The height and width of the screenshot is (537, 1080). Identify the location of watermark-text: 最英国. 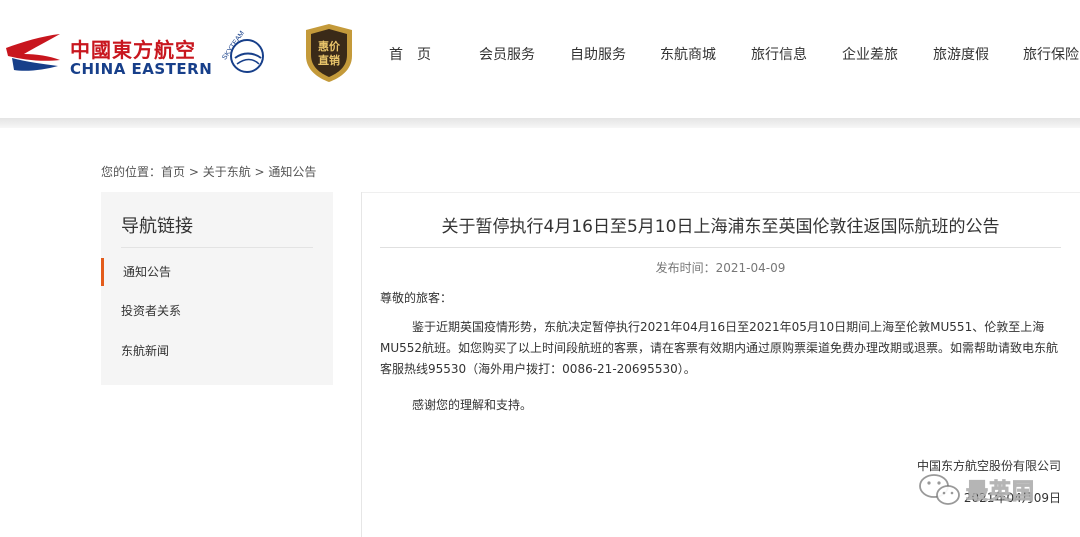
(1000, 493).